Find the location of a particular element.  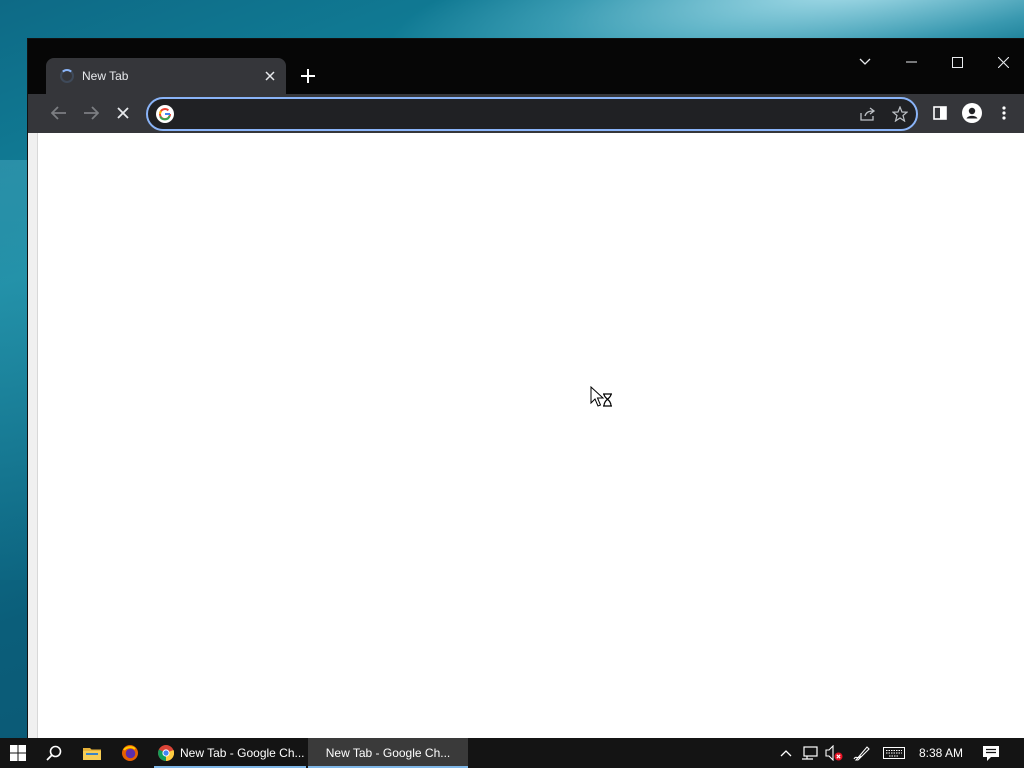

volume-button is located at coordinates (834, 753).